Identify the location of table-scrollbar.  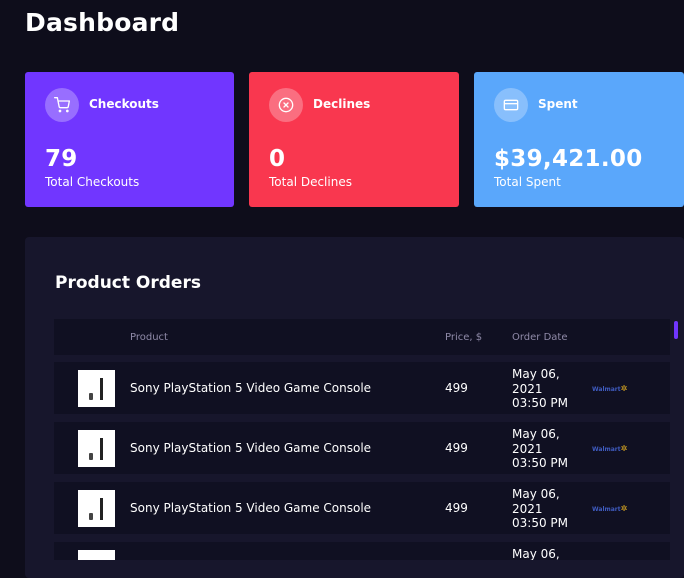
(676, 330).